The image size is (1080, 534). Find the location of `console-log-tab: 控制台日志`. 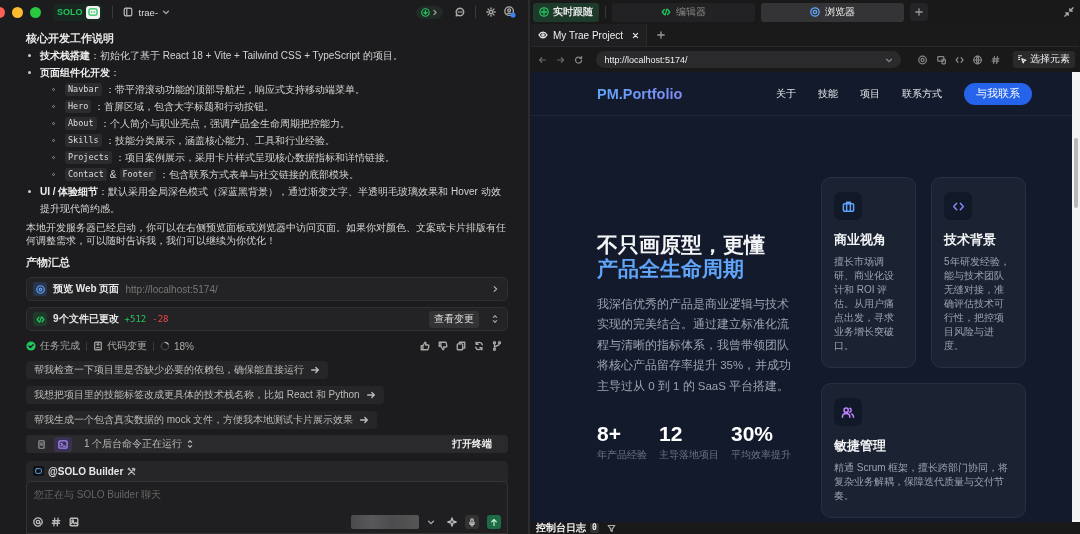

console-log-tab: 控制台日志 is located at coordinates (561, 528).